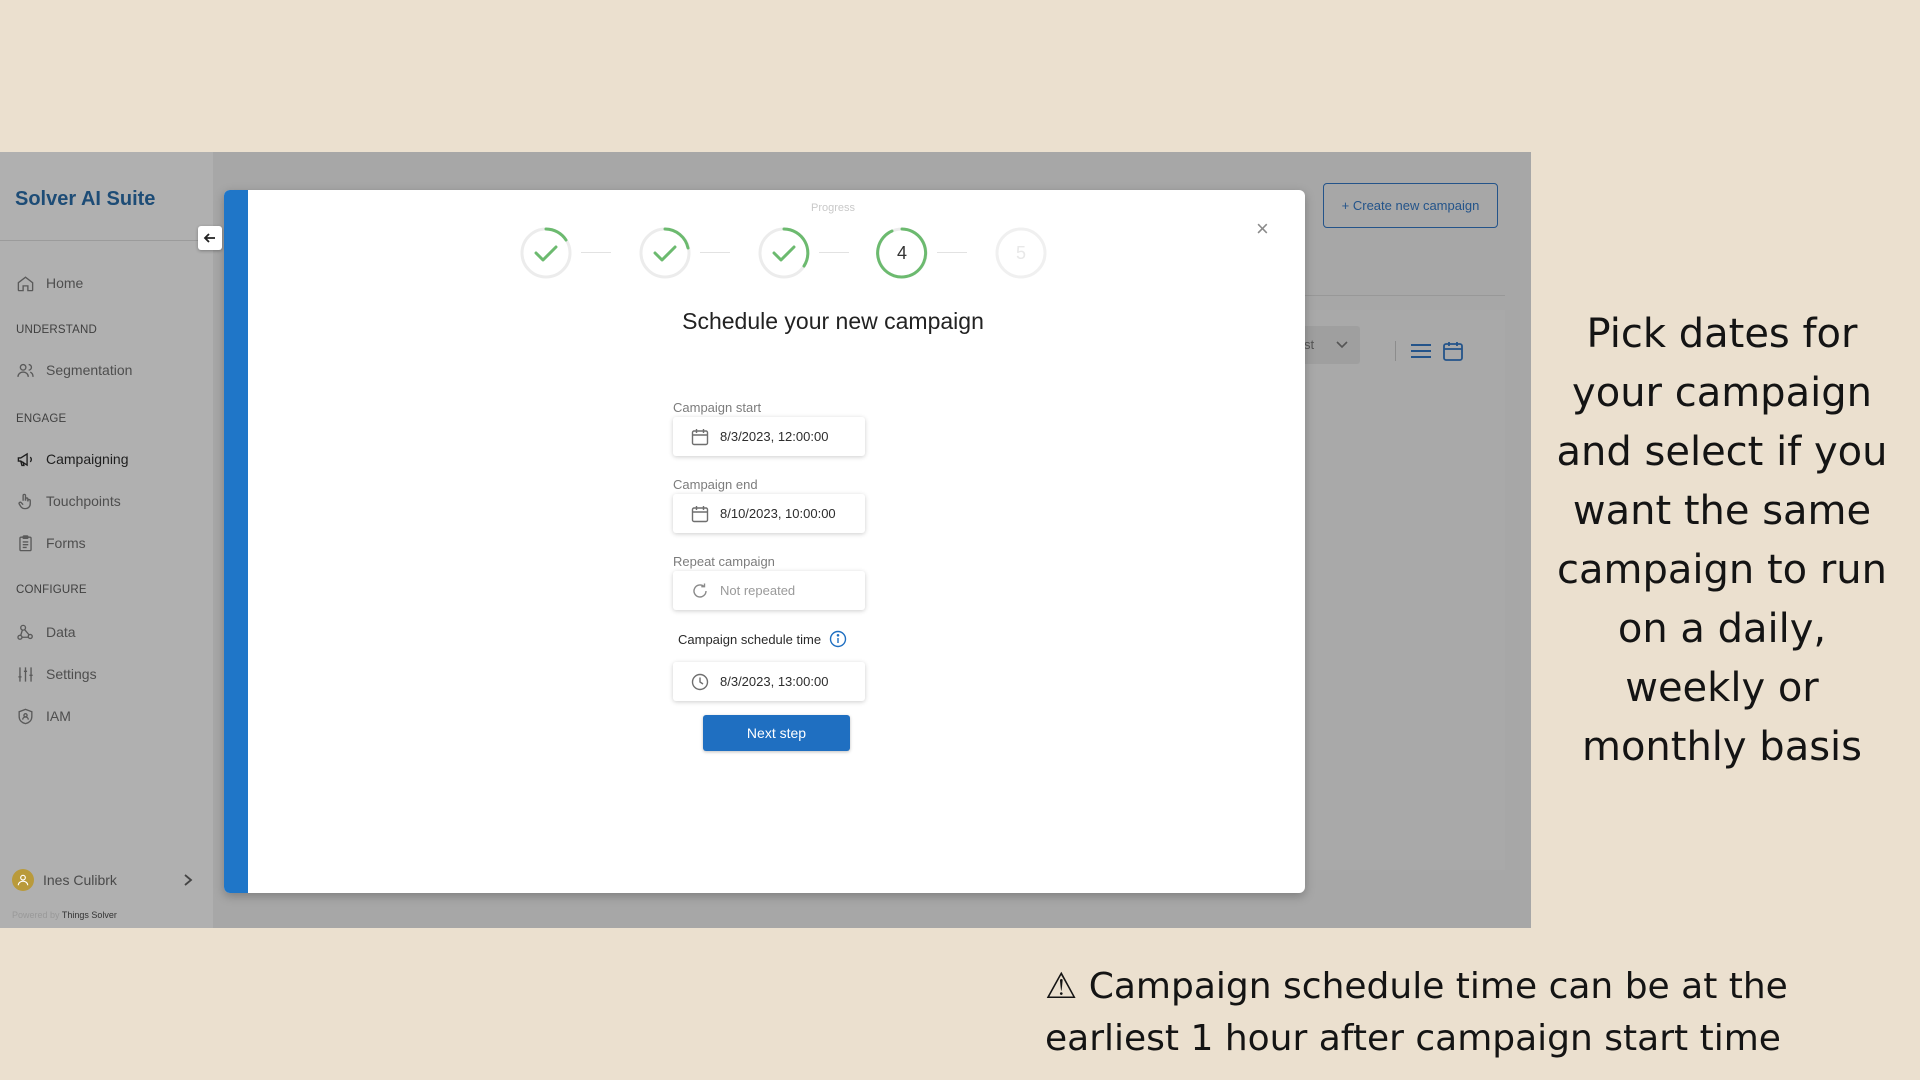 The width and height of the screenshot is (1920, 1080). I want to click on modal-title: Schedule your new campaign, so click(833, 321).